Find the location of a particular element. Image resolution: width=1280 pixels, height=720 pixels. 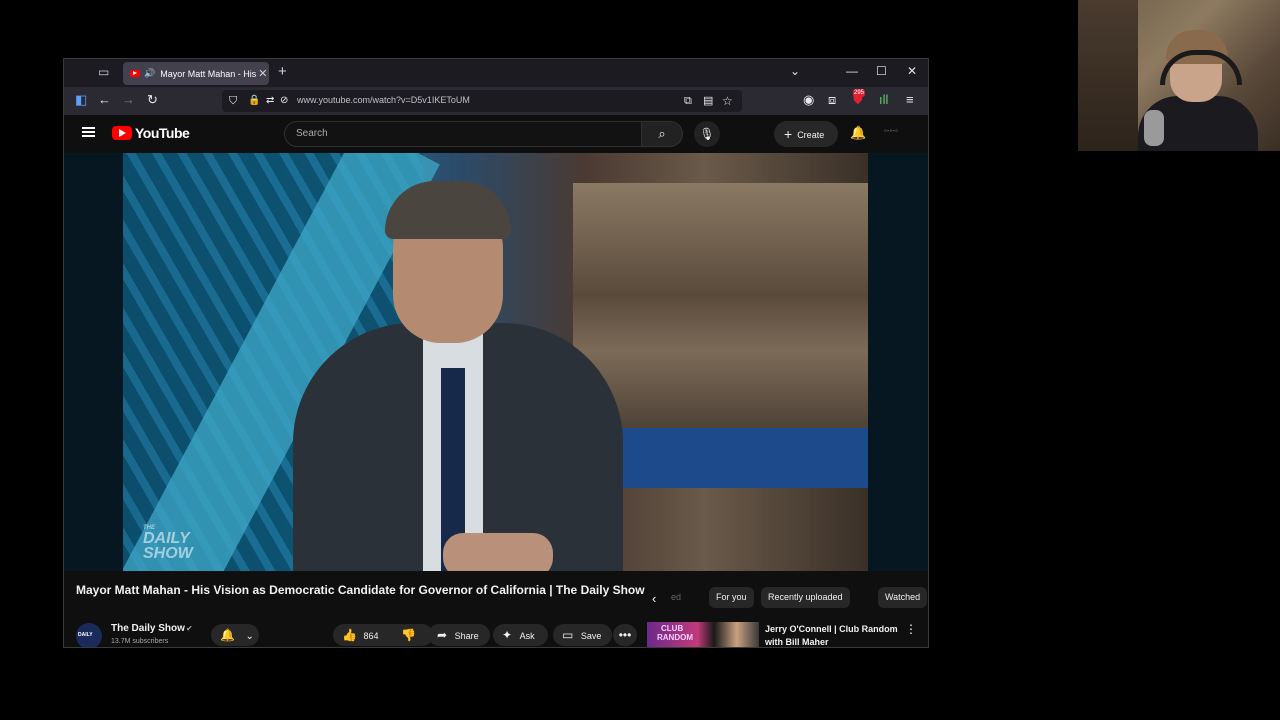

guide-menu-icon is located at coordinates (88, 132).